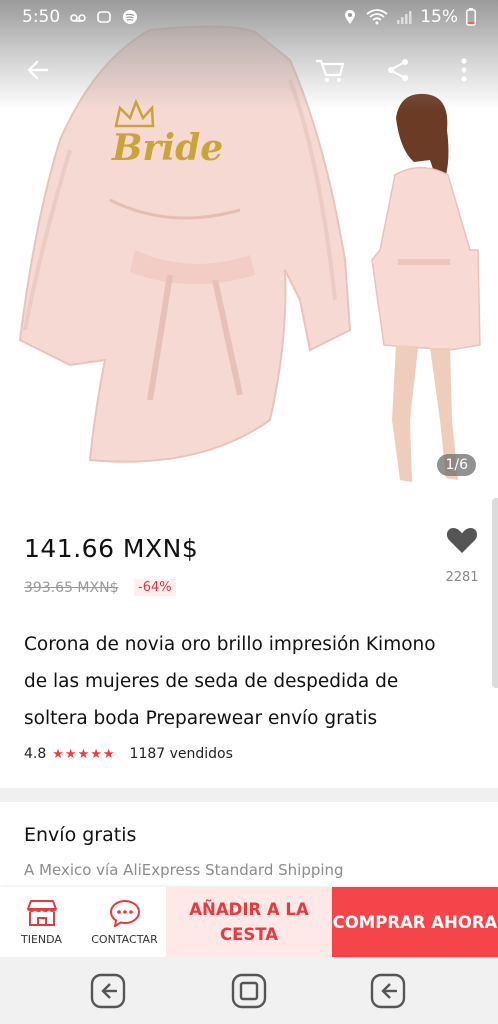 This screenshot has width=498, height=1024. I want to click on system-navigation-bar, so click(249, 990).